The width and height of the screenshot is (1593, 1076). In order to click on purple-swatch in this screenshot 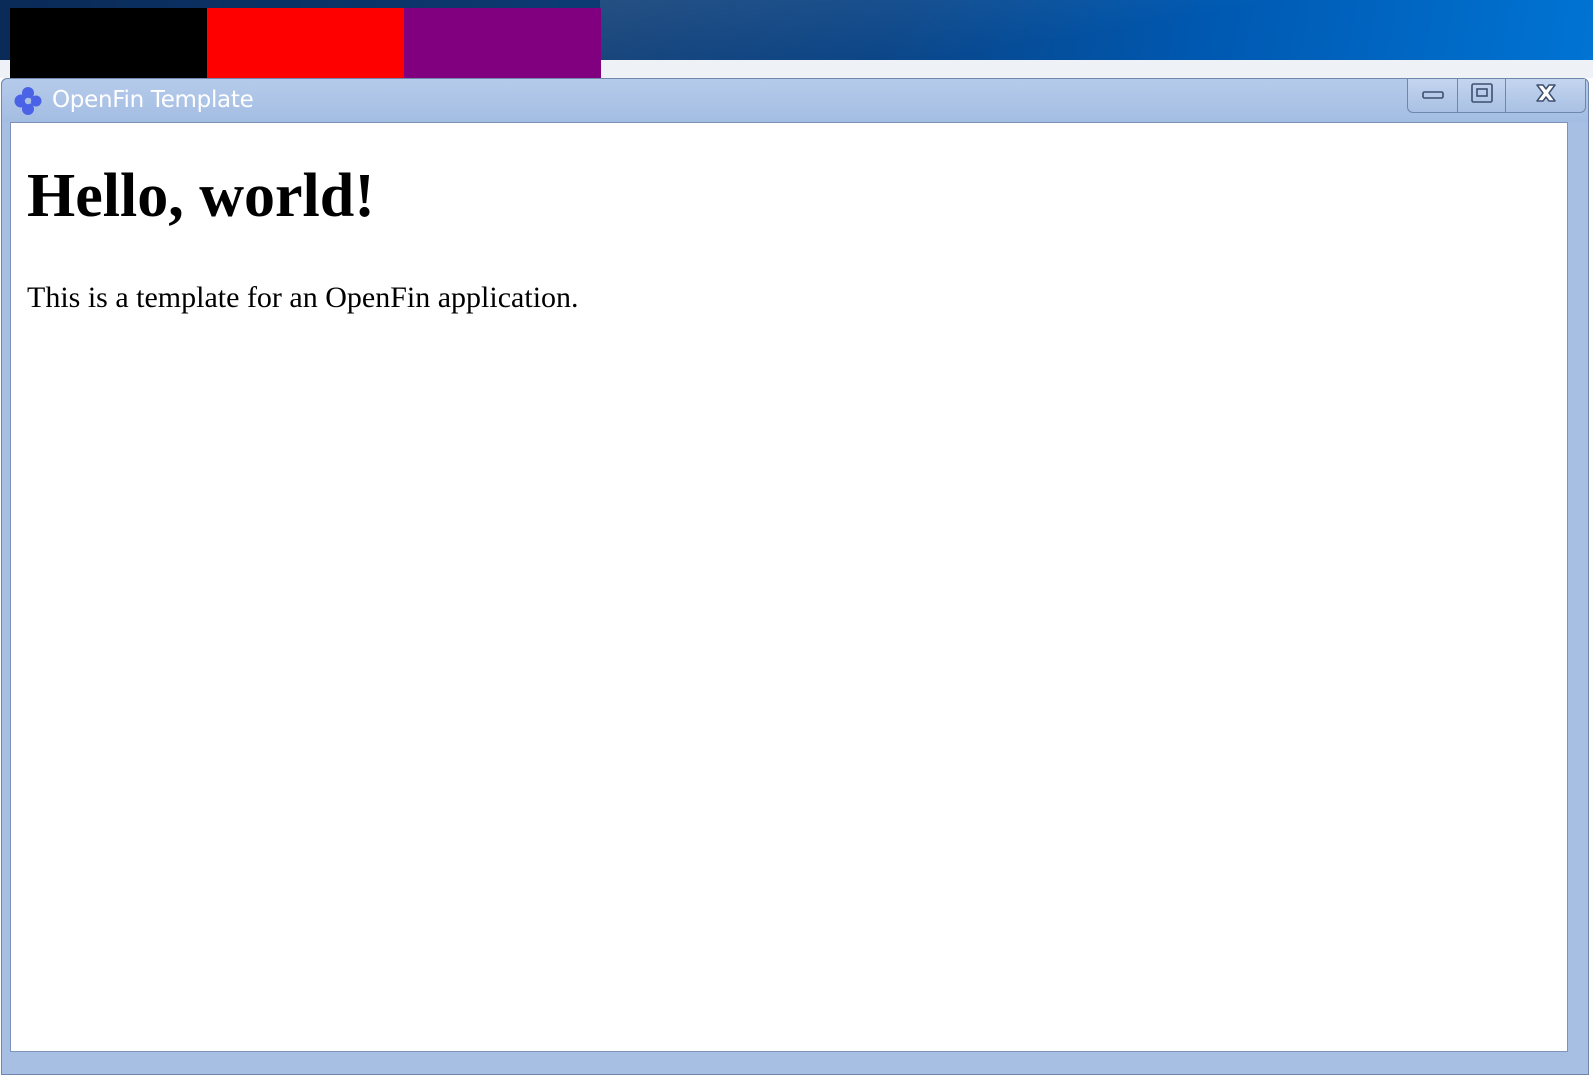, I will do `click(502, 43)`.